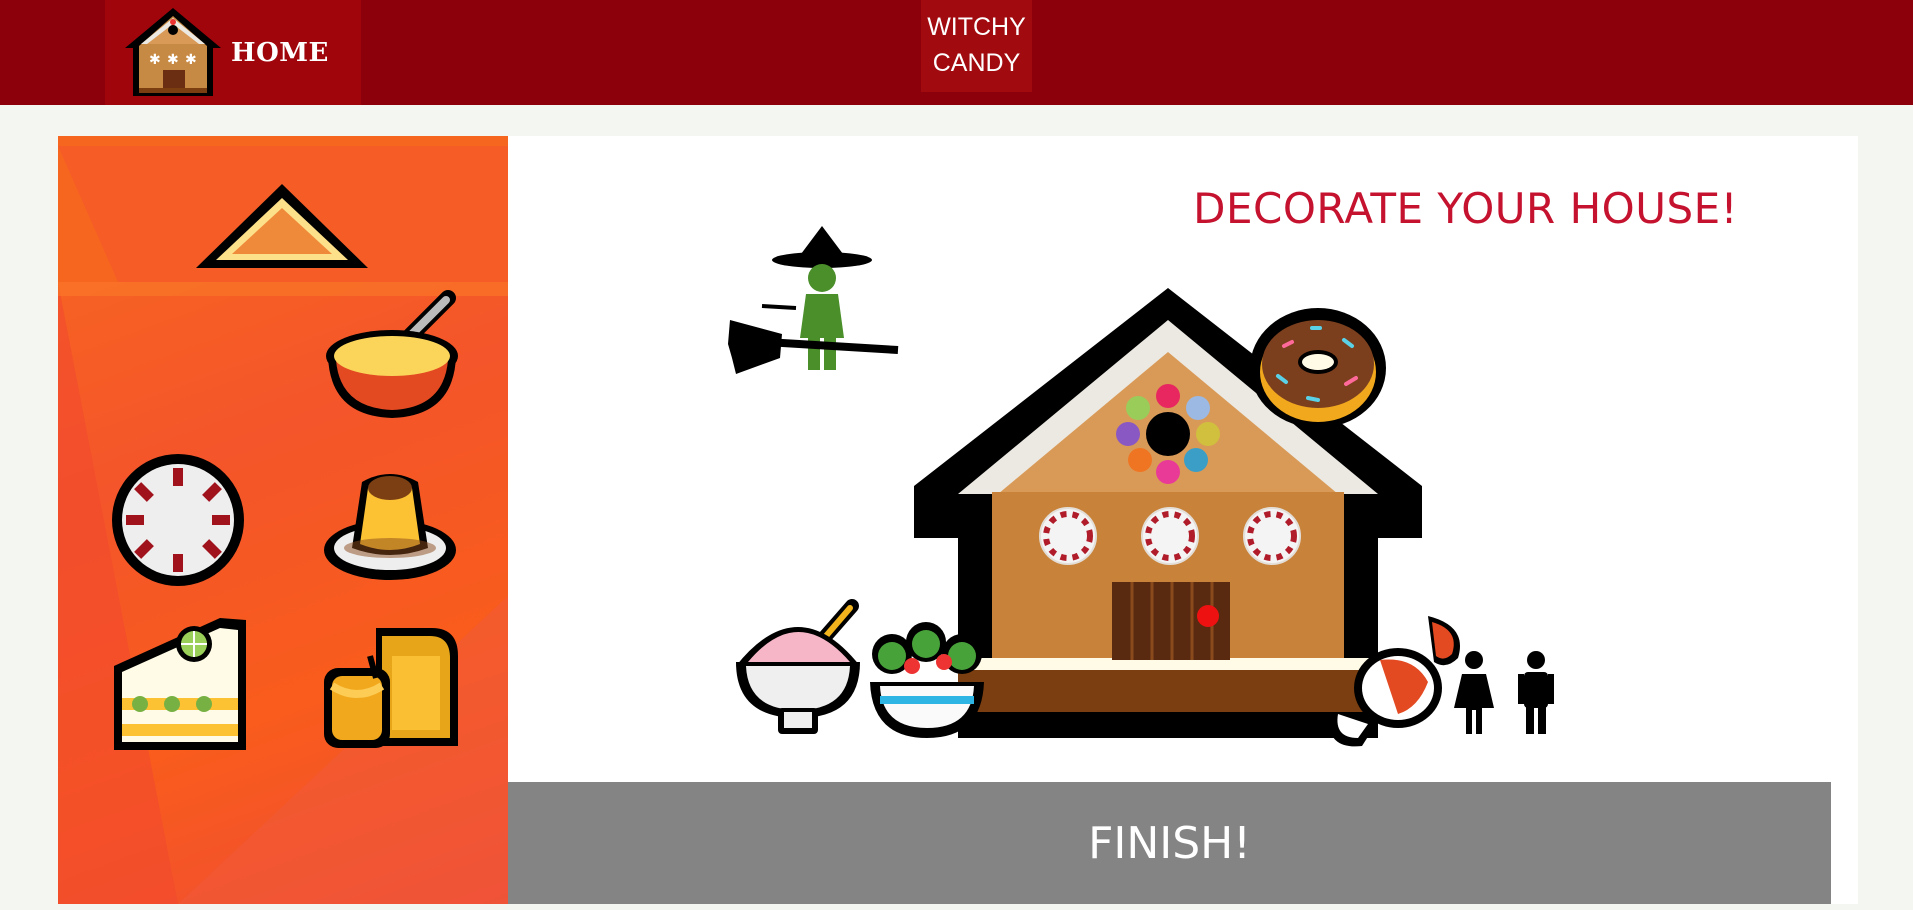 The height and width of the screenshot is (910, 1913). Describe the element at coordinates (390, 522) in the screenshot. I see `flan-pudding-icon` at that location.